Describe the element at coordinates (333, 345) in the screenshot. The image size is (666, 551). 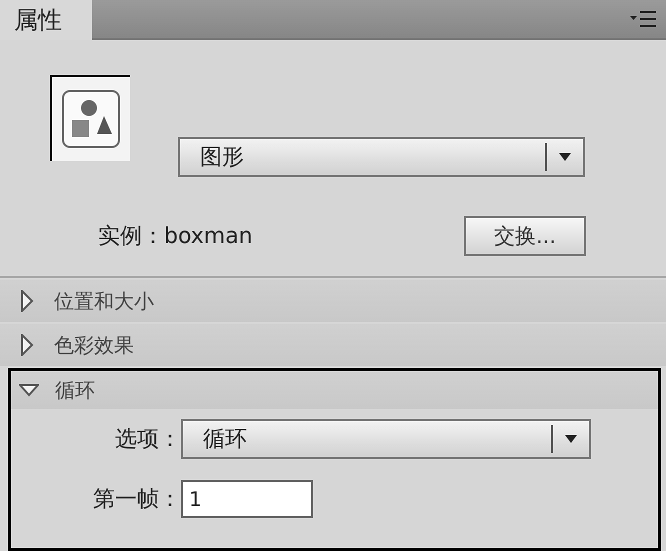
I see `section-header: 色彩效果` at that location.